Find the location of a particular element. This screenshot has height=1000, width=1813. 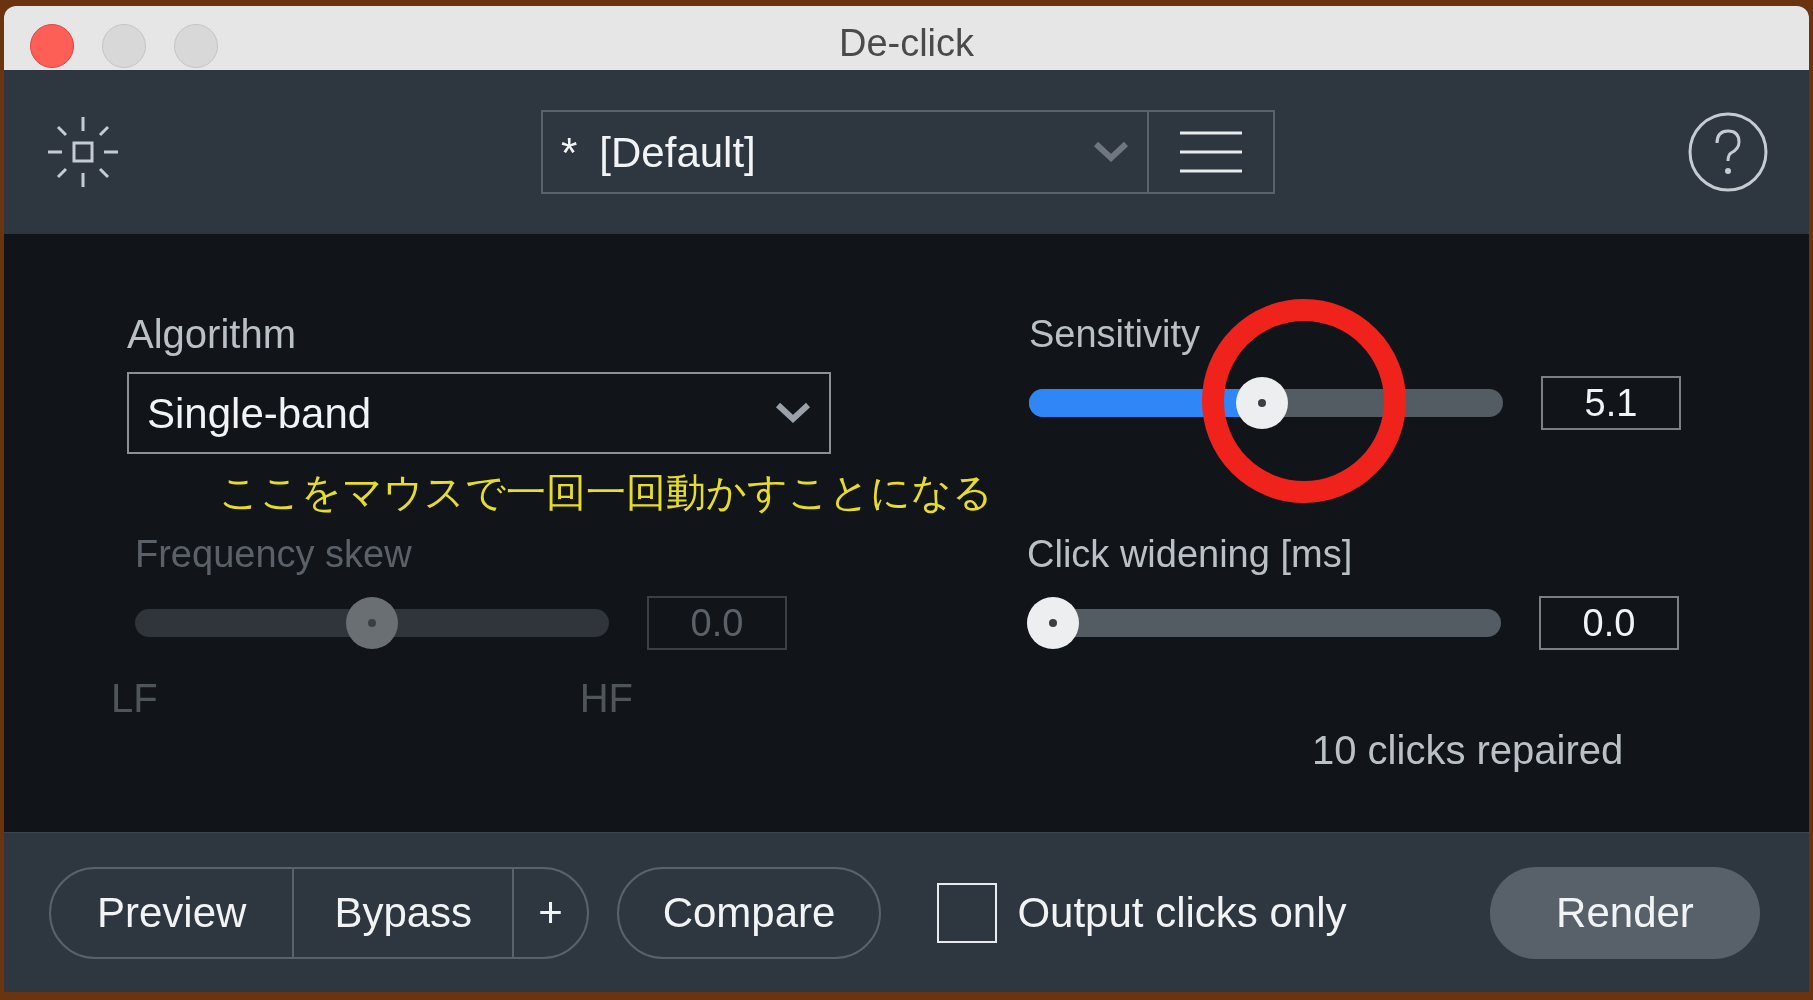

value-field: 0.0 is located at coordinates (1609, 623).